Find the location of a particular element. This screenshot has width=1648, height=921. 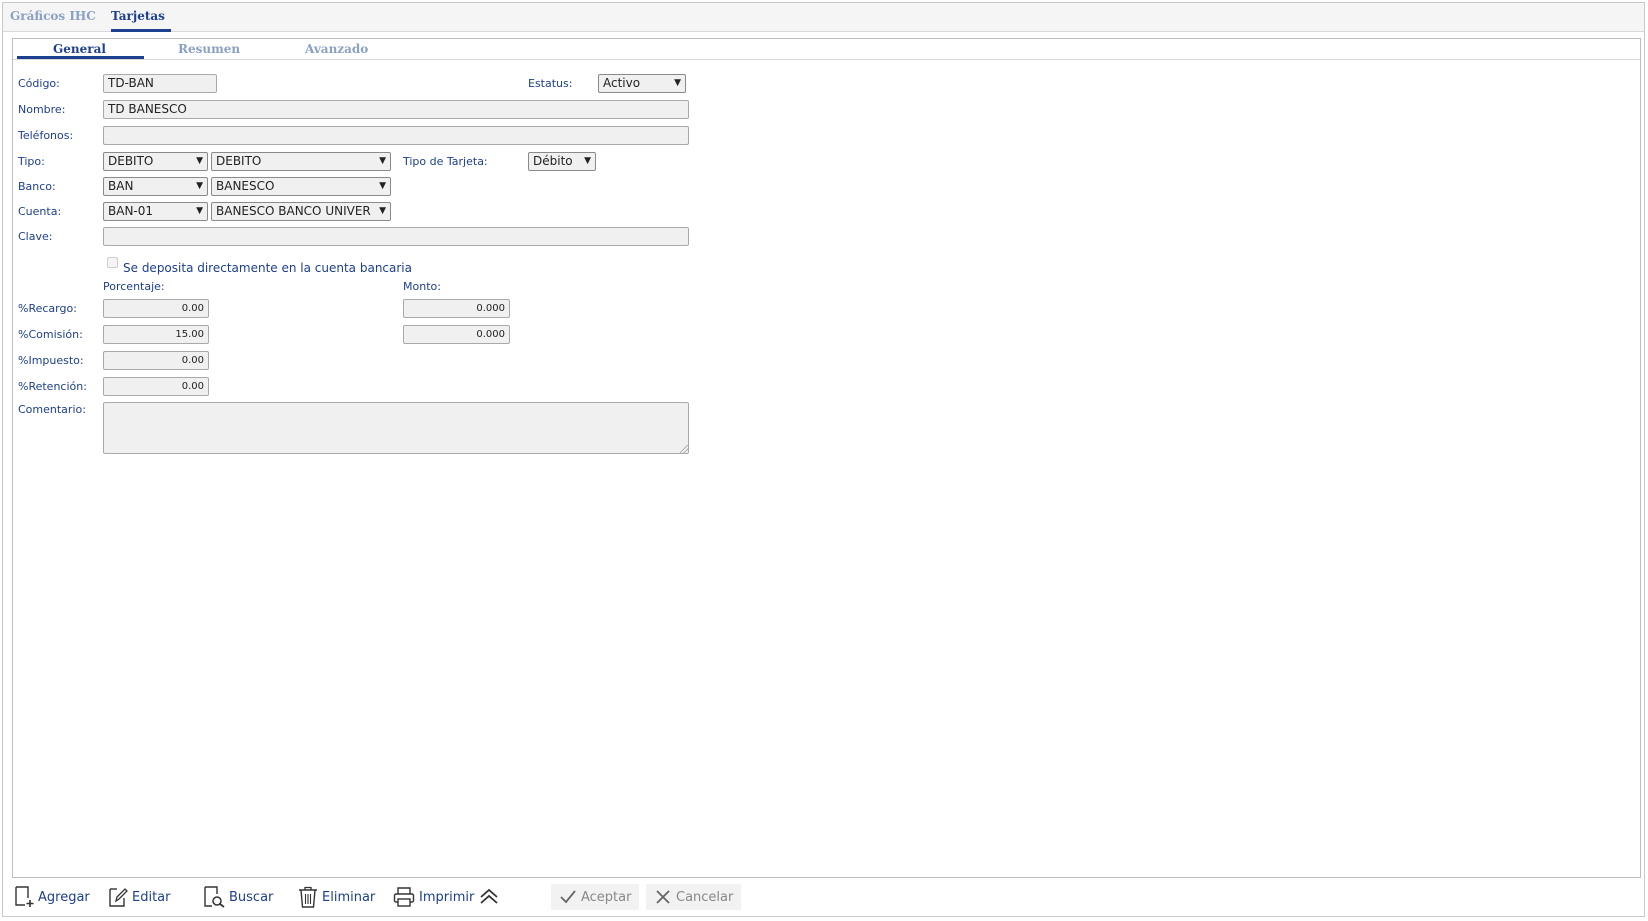

edit-document-icon is located at coordinates (118, 897).